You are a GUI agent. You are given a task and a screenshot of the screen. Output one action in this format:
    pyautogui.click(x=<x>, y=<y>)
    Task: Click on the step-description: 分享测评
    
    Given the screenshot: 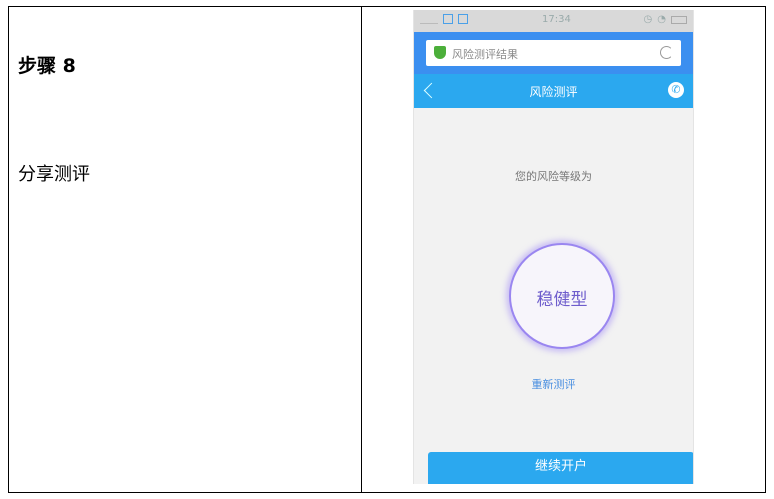 What is the action you would take?
    pyautogui.click(x=54, y=174)
    